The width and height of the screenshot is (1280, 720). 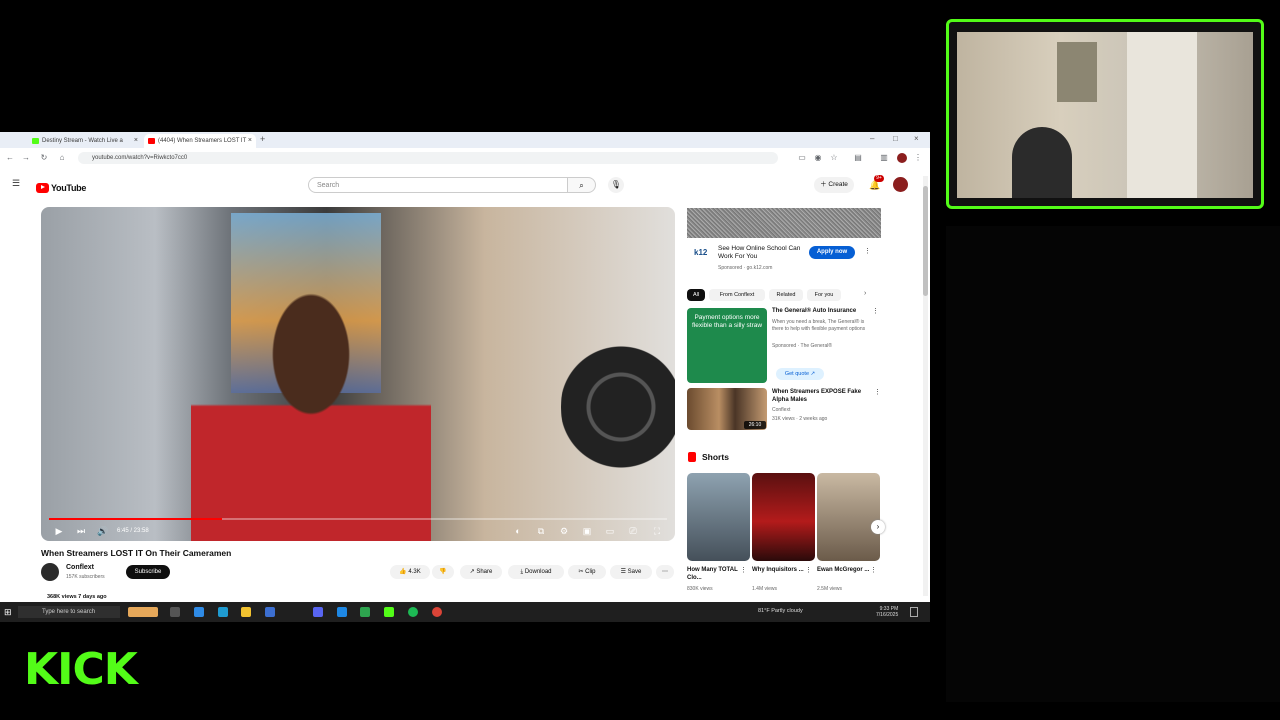 I want to click on cast-icon: ⎚, so click(x=633, y=531).